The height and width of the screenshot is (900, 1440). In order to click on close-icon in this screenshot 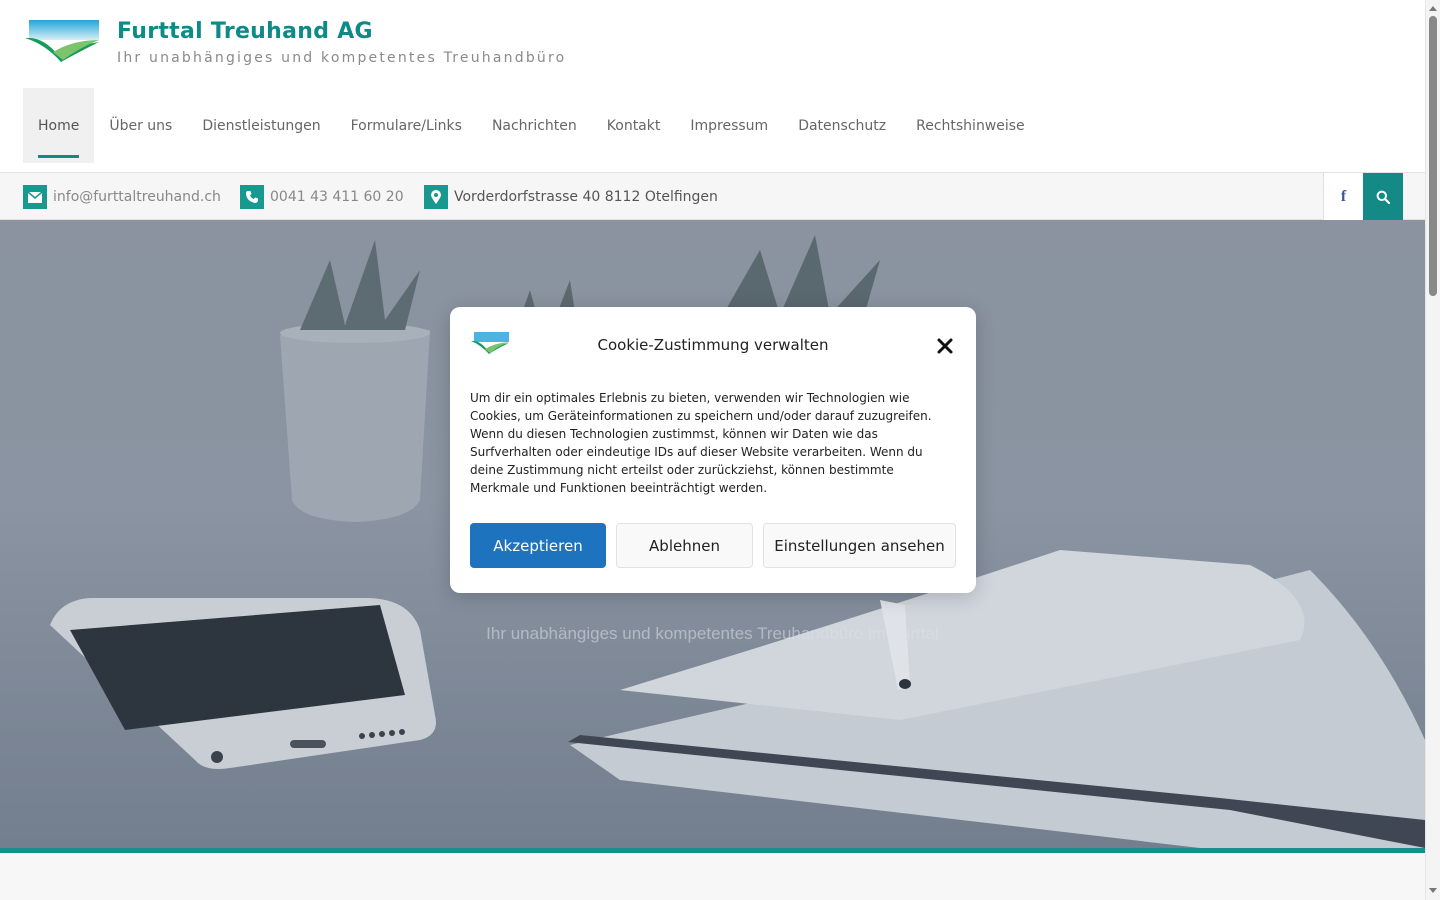, I will do `click(945, 346)`.